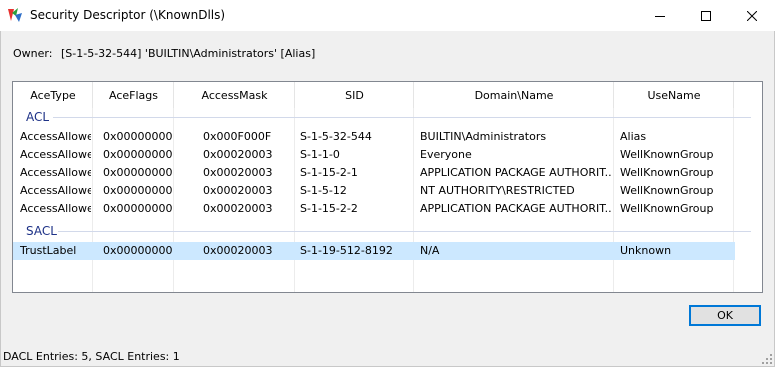 This screenshot has width=775, height=367. What do you see at coordinates (91, 356) in the screenshot?
I see `status-text: DACL Entries: 5, SACL Entries: 1` at bounding box center [91, 356].